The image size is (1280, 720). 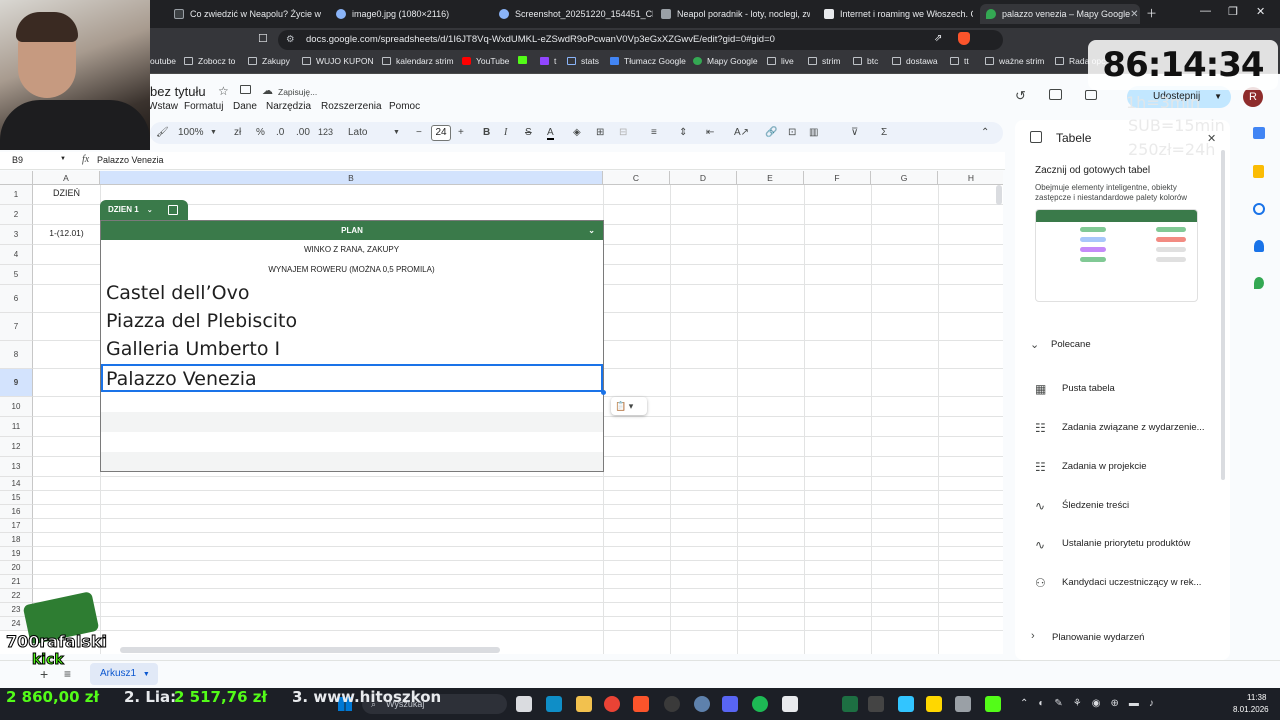 What do you see at coordinates (461, 132) in the screenshot?
I see `increase-font-size-button: +` at bounding box center [461, 132].